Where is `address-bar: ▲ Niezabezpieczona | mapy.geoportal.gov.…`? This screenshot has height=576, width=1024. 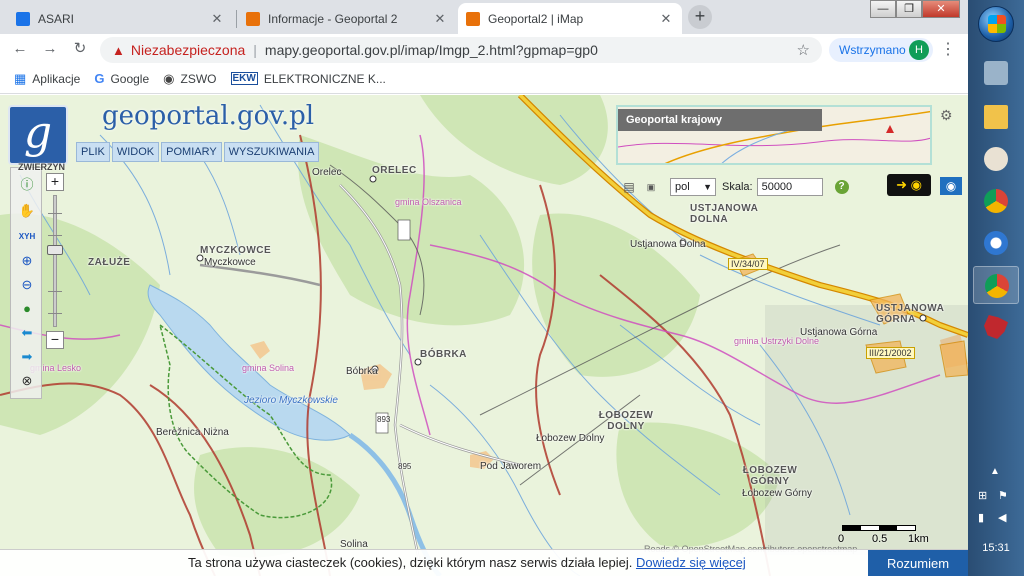 address-bar: ▲ Niezabezpieczona | mapy.geoportal.gov.… is located at coordinates (461, 50).